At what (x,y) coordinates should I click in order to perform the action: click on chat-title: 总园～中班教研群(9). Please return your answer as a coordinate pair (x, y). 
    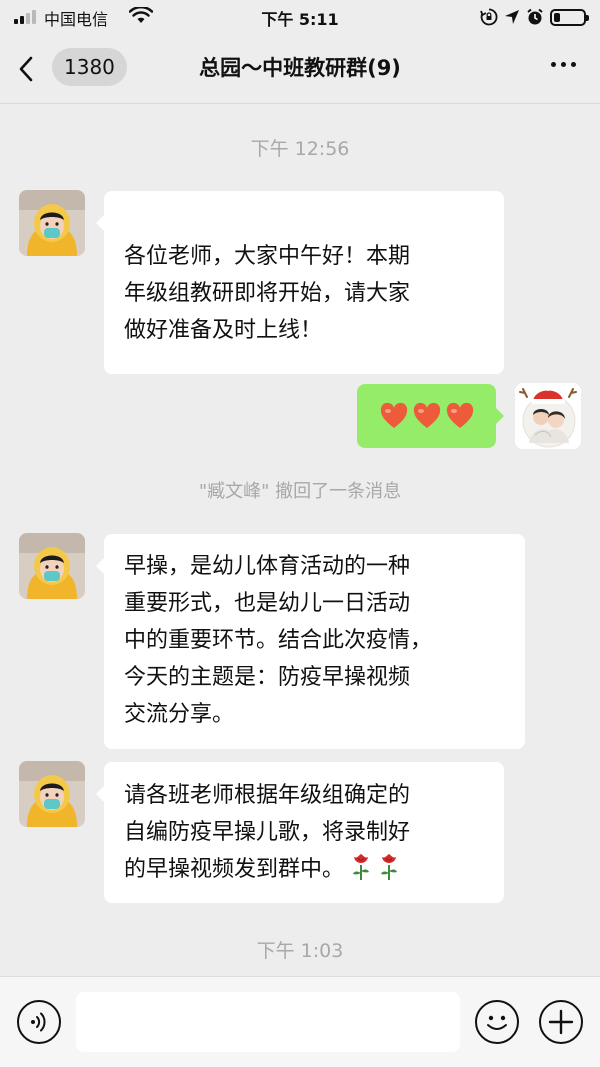
    Looking at the image, I should click on (300, 68).